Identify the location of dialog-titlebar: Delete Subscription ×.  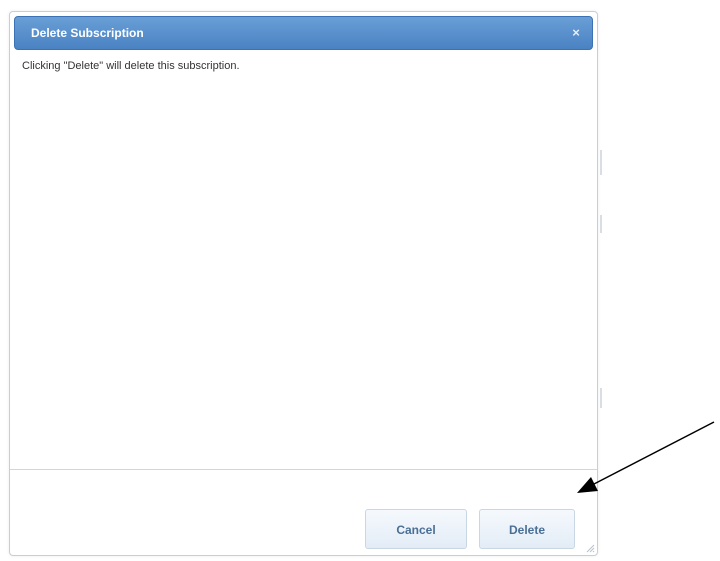
(303, 33).